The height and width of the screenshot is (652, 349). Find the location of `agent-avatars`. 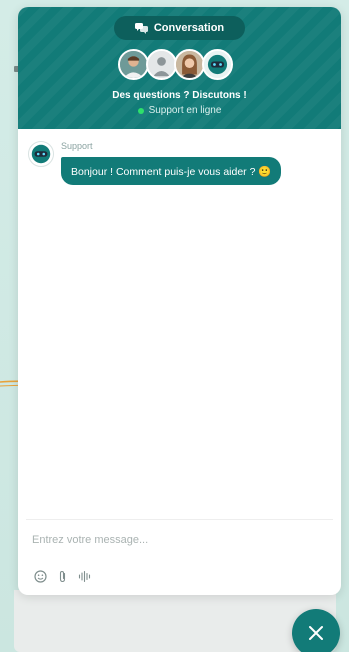

agent-avatars is located at coordinates (178, 65).